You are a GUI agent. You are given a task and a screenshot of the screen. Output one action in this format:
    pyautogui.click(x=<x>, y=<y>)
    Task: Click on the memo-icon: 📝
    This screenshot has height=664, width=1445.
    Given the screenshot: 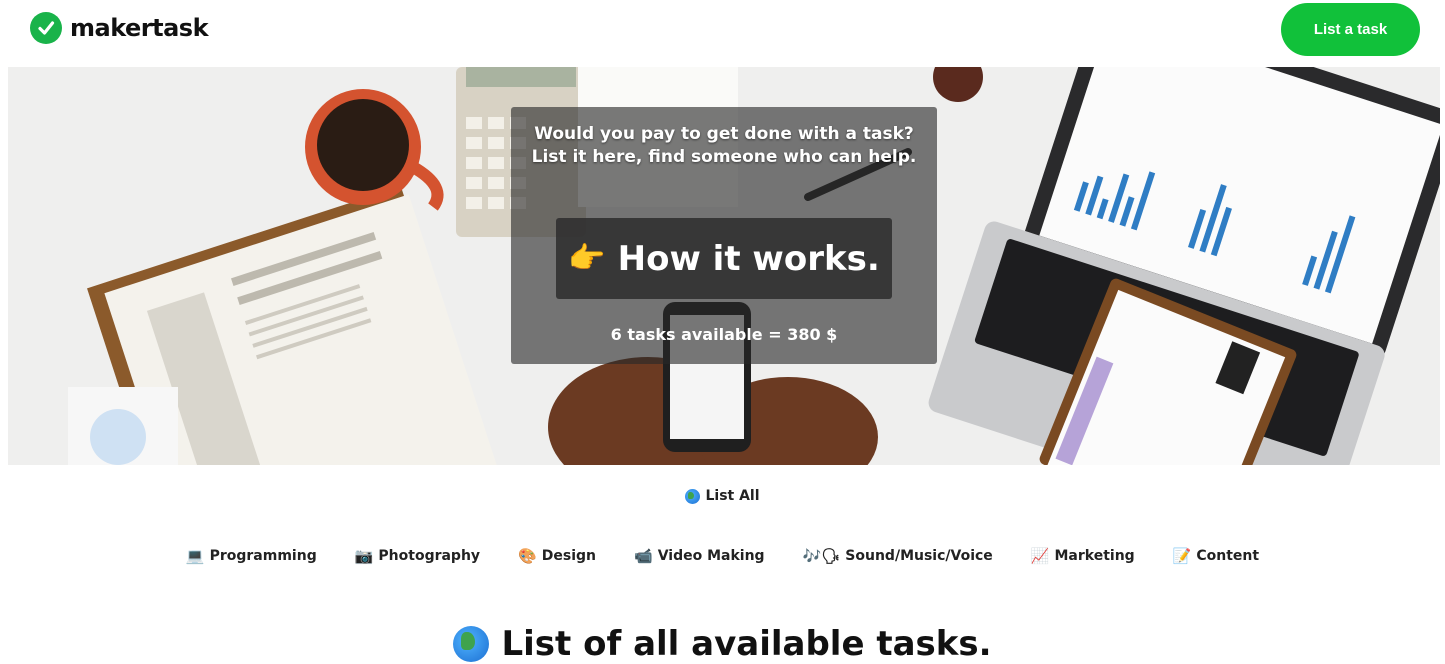 What is the action you would take?
    pyautogui.click(x=1182, y=555)
    